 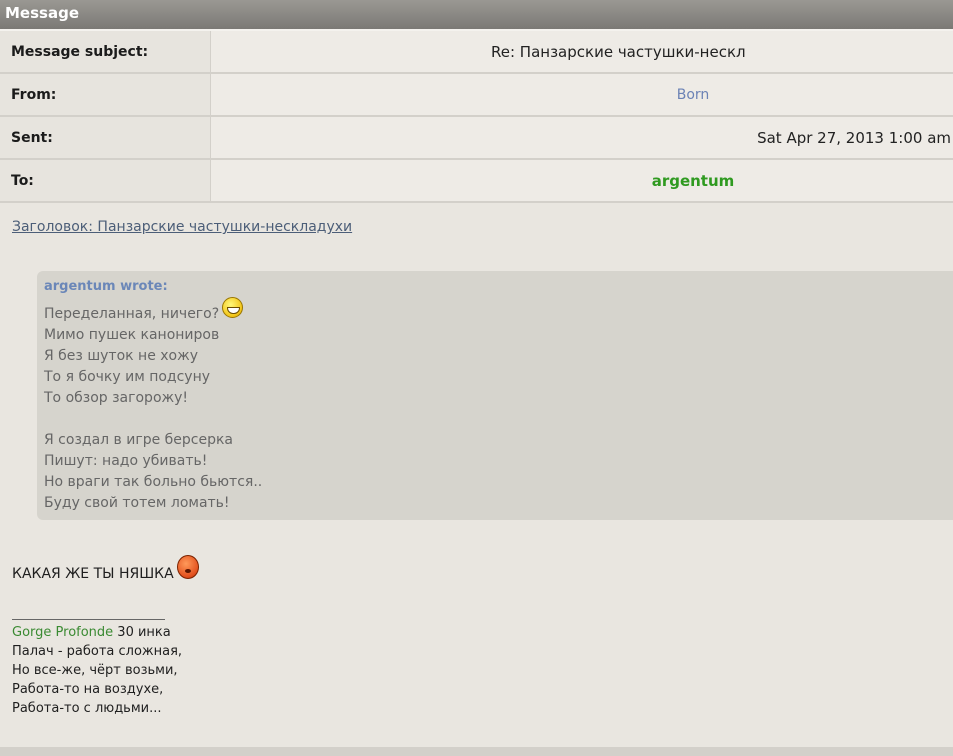 What do you see at coordinates (97, 651) in the screenshot?
I see `signature-line: Палач - работа сложная,` at bounding box center [97, 651].